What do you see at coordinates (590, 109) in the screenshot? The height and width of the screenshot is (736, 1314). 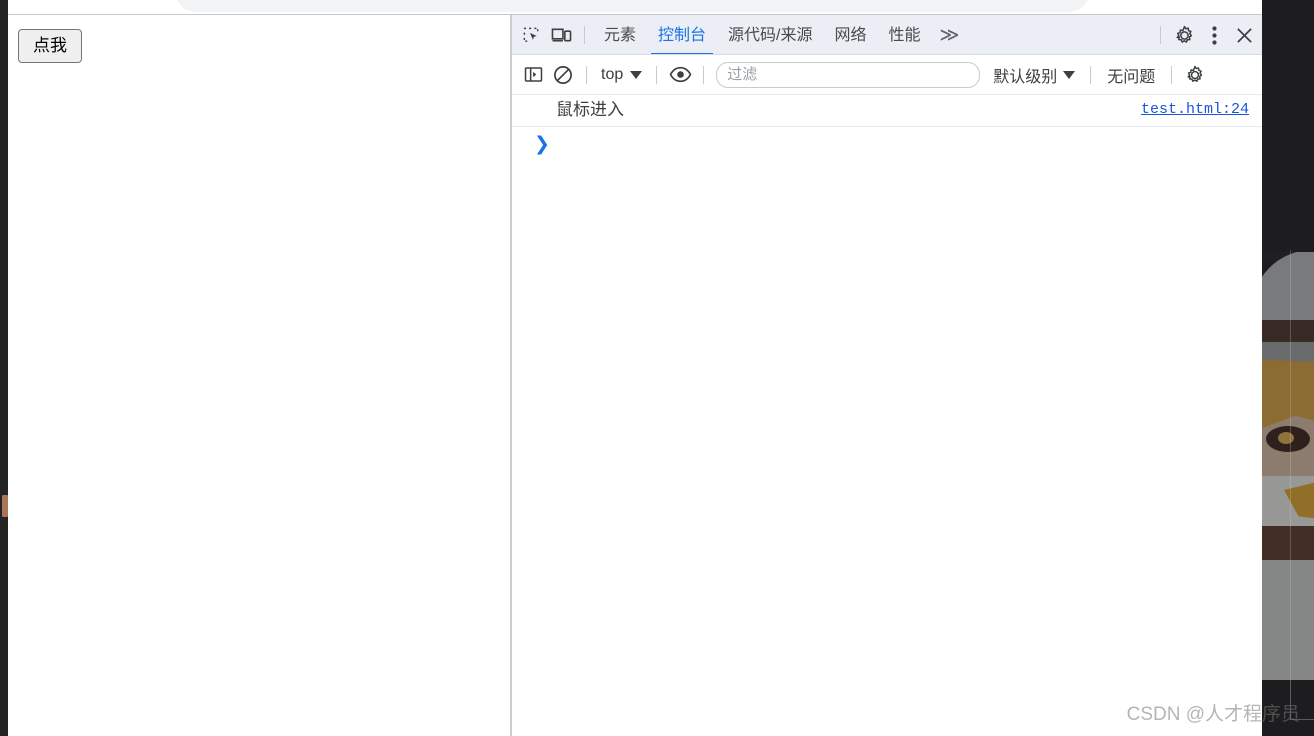 I see `console-message-text: 鼠标进入` at bounding box center [590, 109].